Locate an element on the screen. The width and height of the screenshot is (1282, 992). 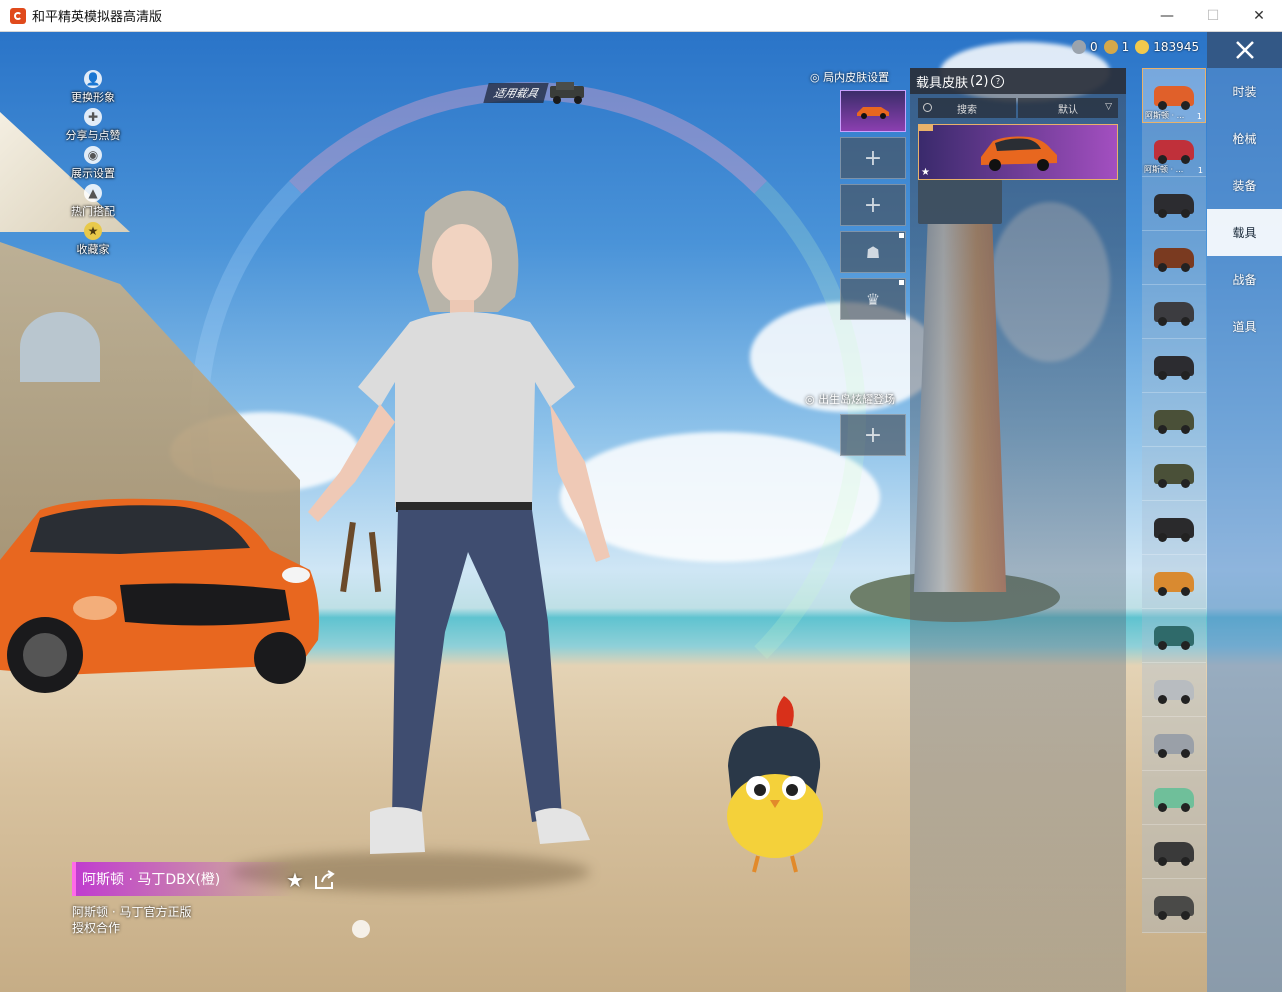
maximize-button: ☐ is located at coordinates (1213, 15).